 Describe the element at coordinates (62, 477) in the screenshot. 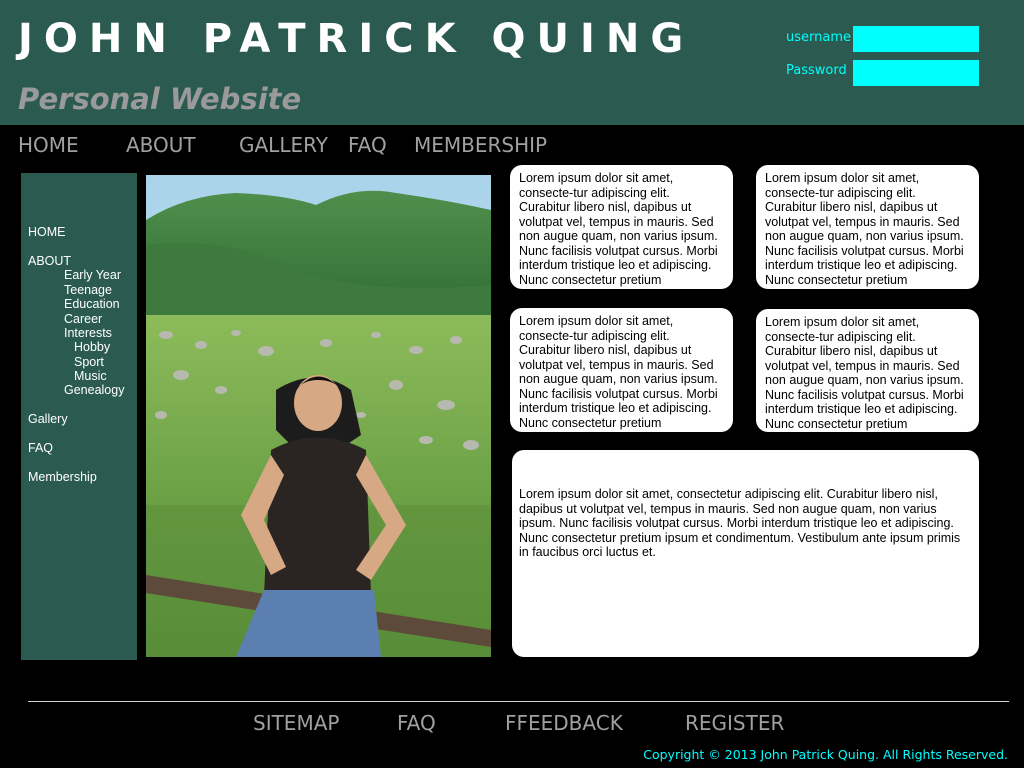

I see `sidebar-item-membership: Membership` at that location.